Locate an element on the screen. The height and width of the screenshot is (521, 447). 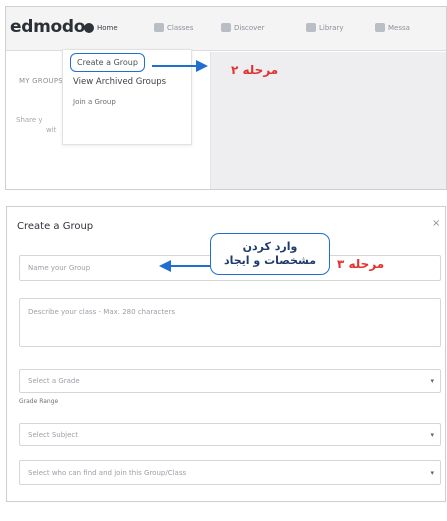
step3-label: مرحله ۳ is located at coordinates (361, 264).